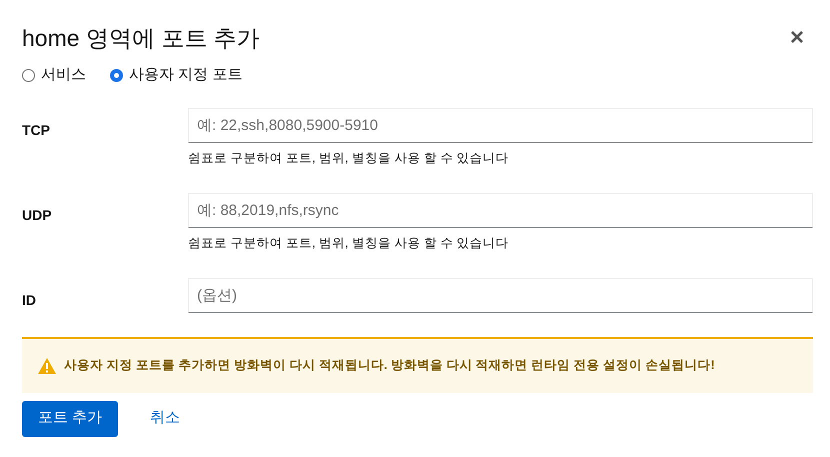 The image size is (830, 457). Describe the element at coordinates (29, 300) in the screenshot. I see `field-label: ID` at that location.